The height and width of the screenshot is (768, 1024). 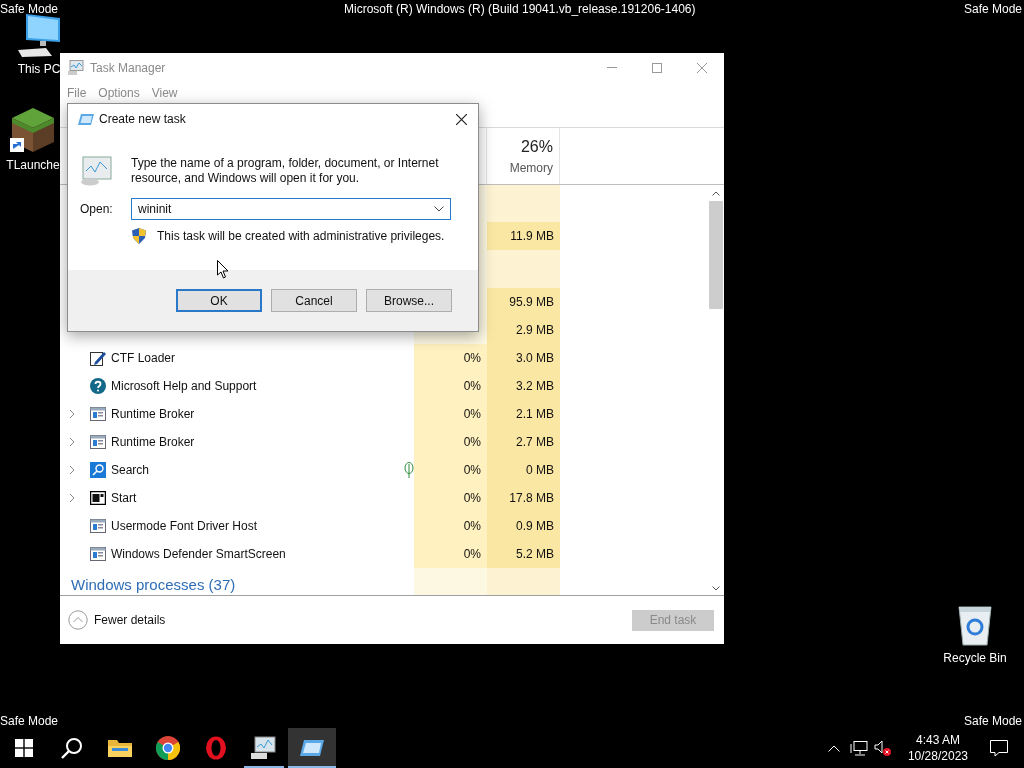 I want to click on menu-item: Options, so click(x=119, y=92).